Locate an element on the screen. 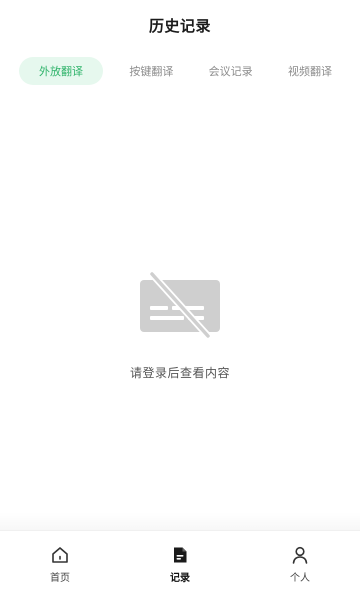 This screenshot has width=360, height=600. tab-key-translation: 按键翻译 is located at coordinates (151, 71).